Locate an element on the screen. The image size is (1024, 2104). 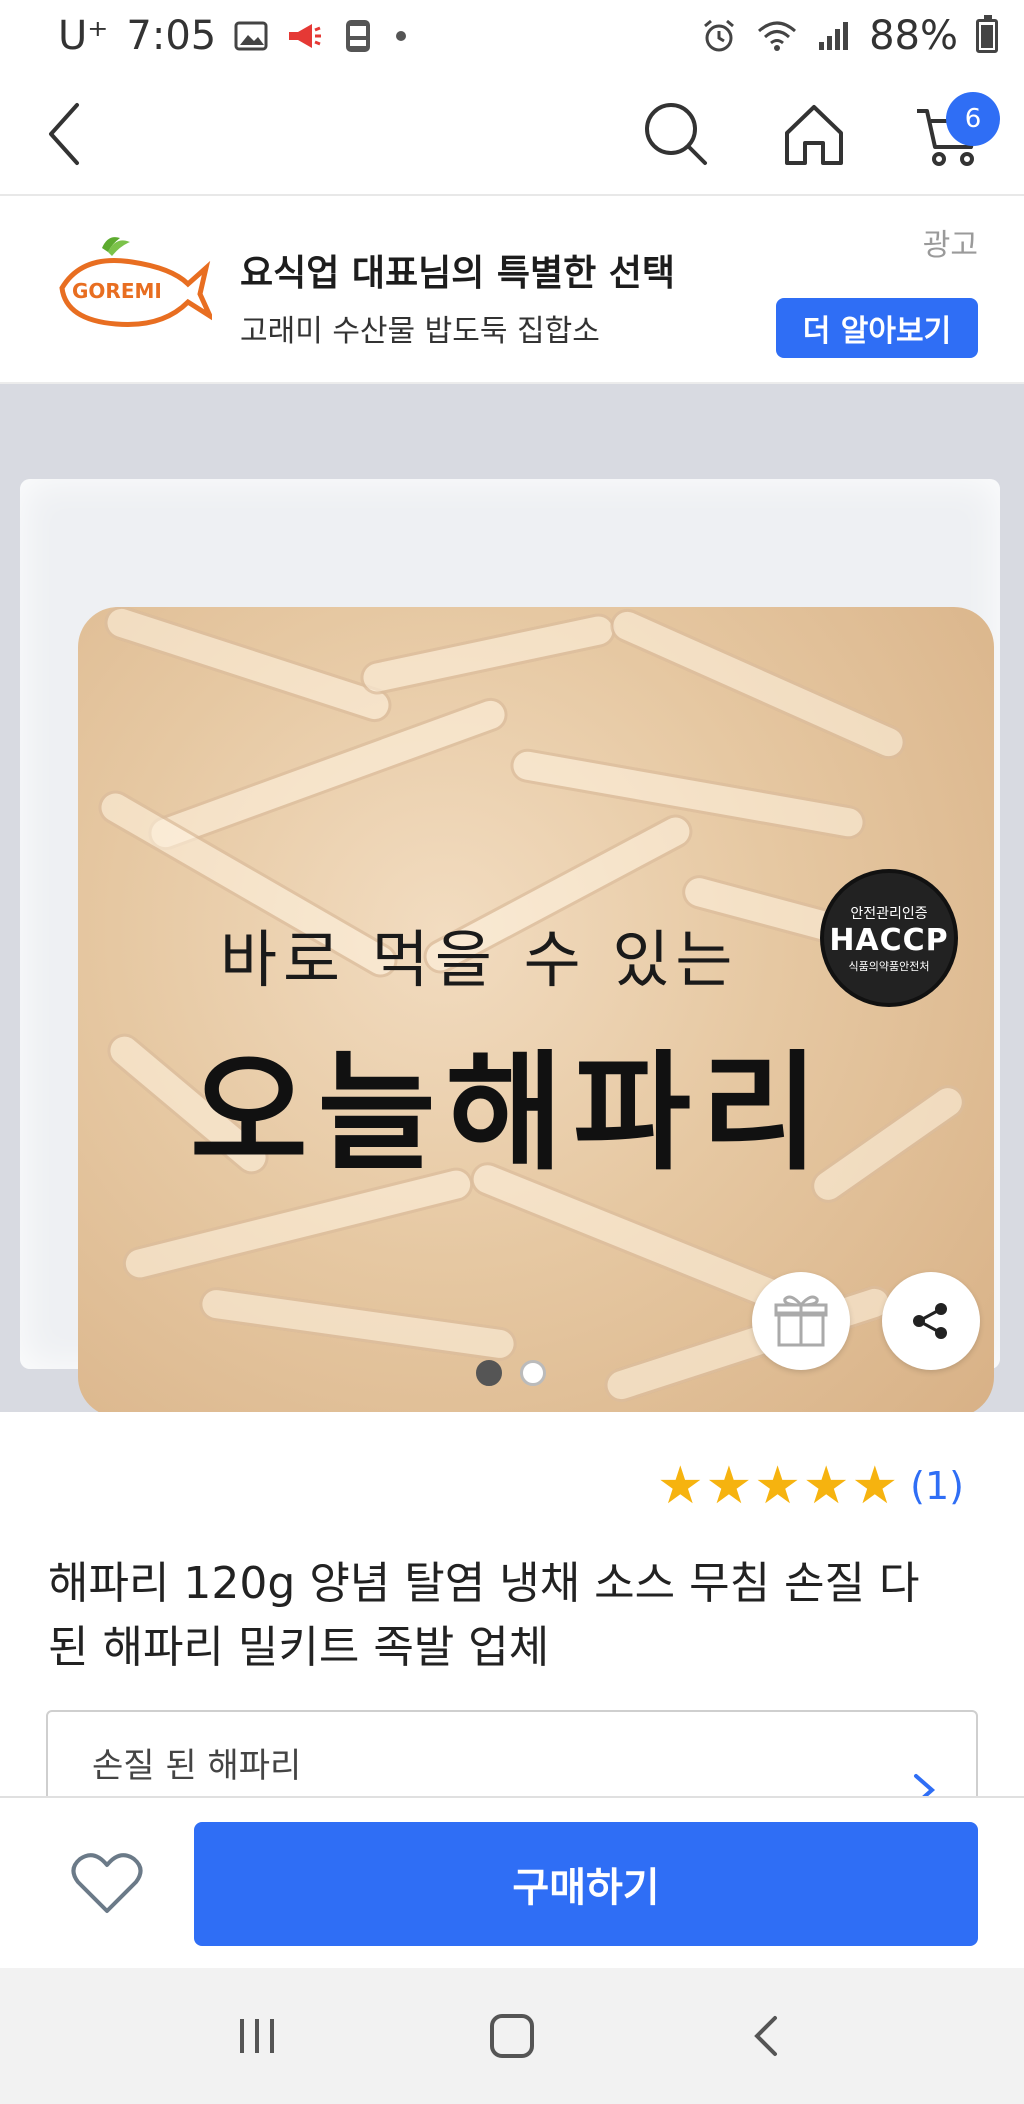
search-button is located at coordinates (676, 134).